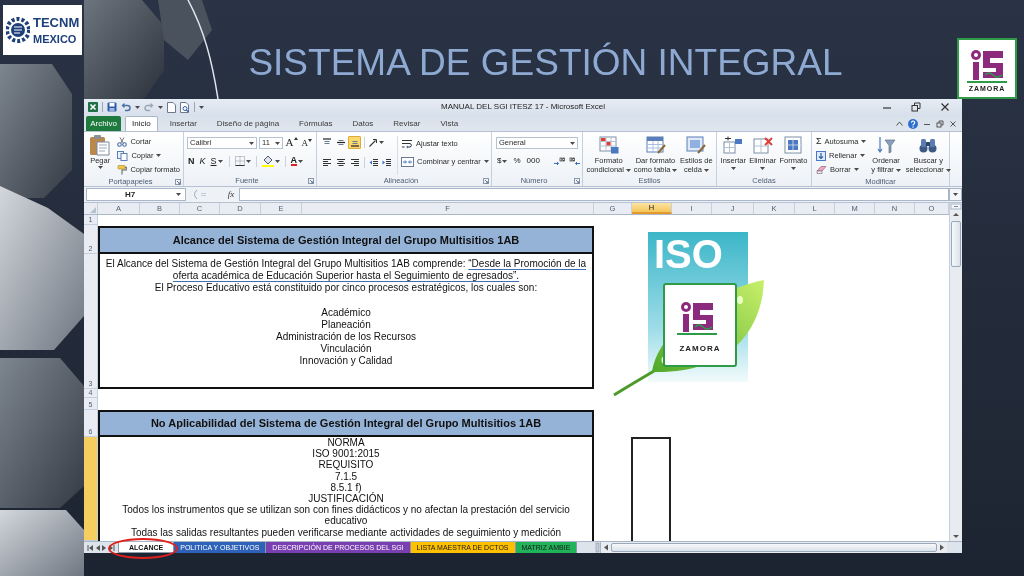  Describe the element at coordinates (231, 194) in the screenshot. I see `insert-function-button: fx` at that location.